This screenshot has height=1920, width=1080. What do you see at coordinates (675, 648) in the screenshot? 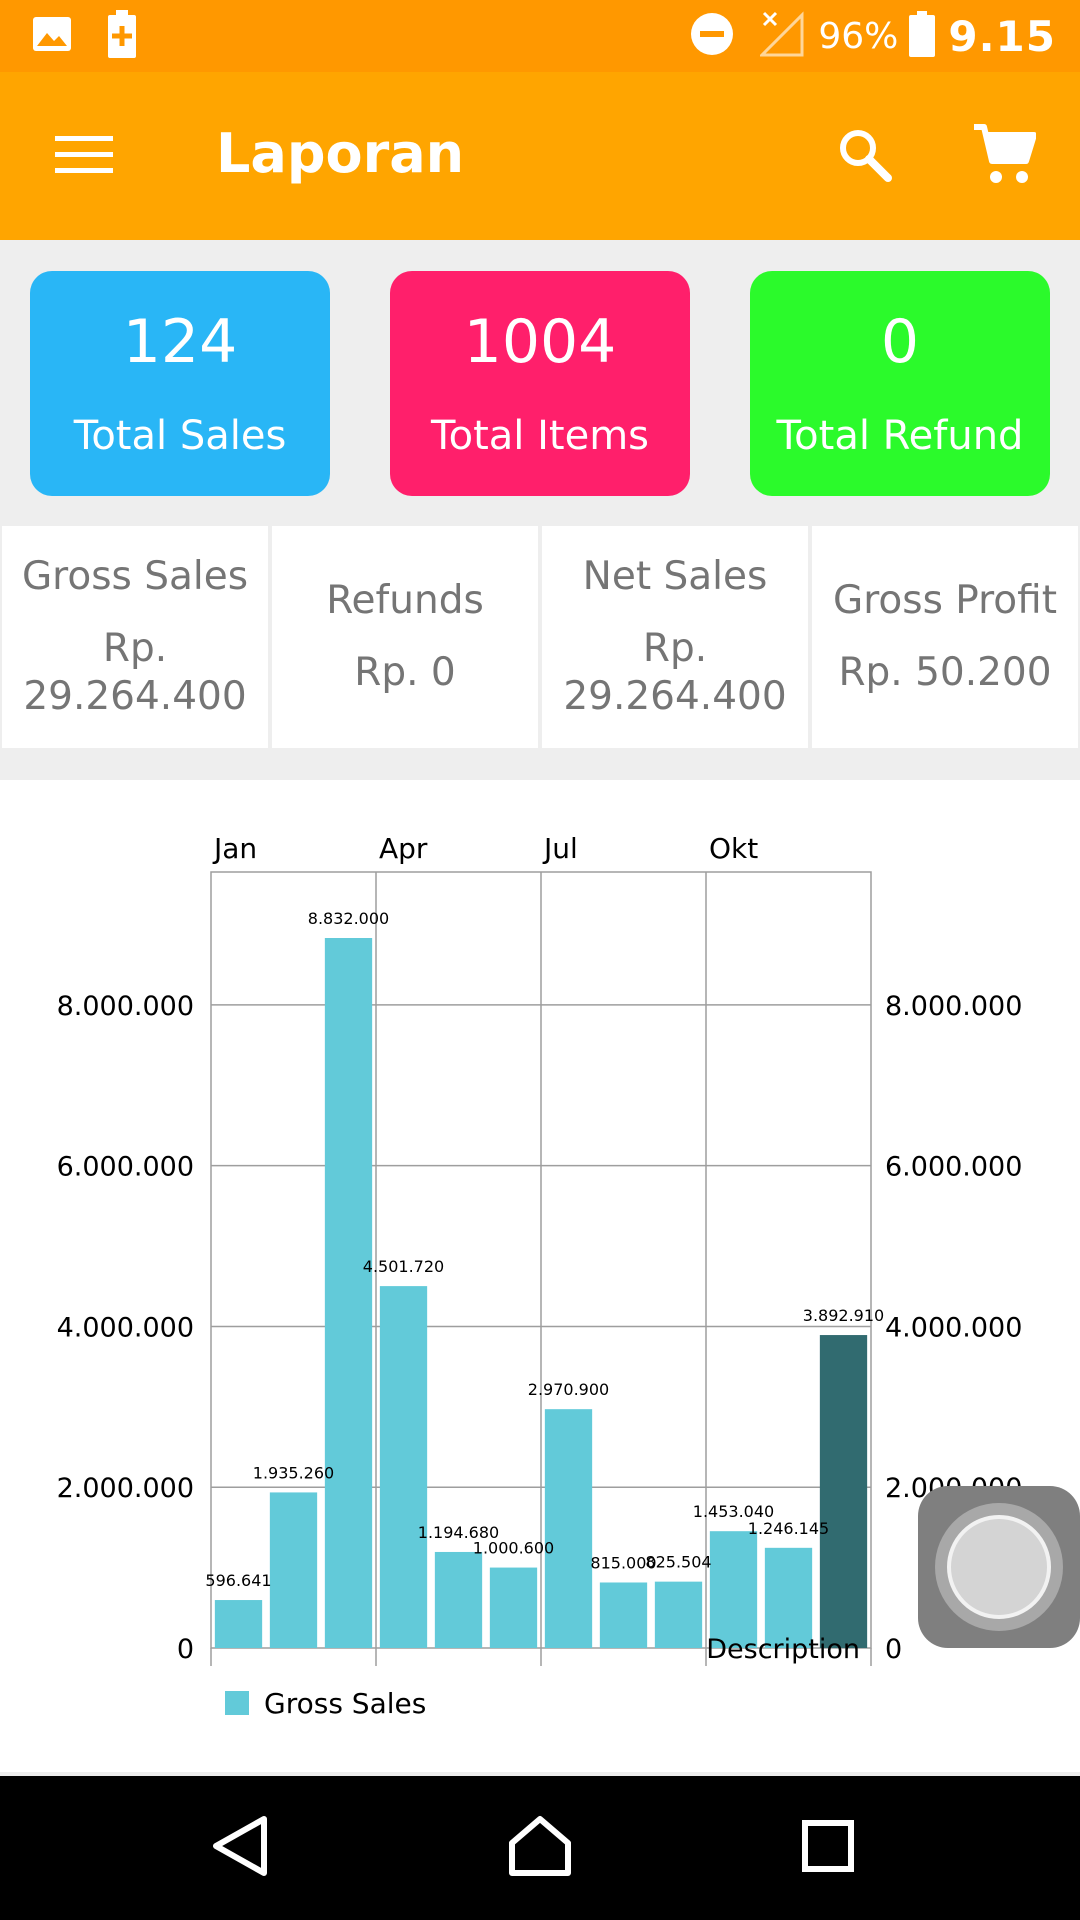
I see `net-sales-value-prefix: Rp.` at bounding box center [675, 648].